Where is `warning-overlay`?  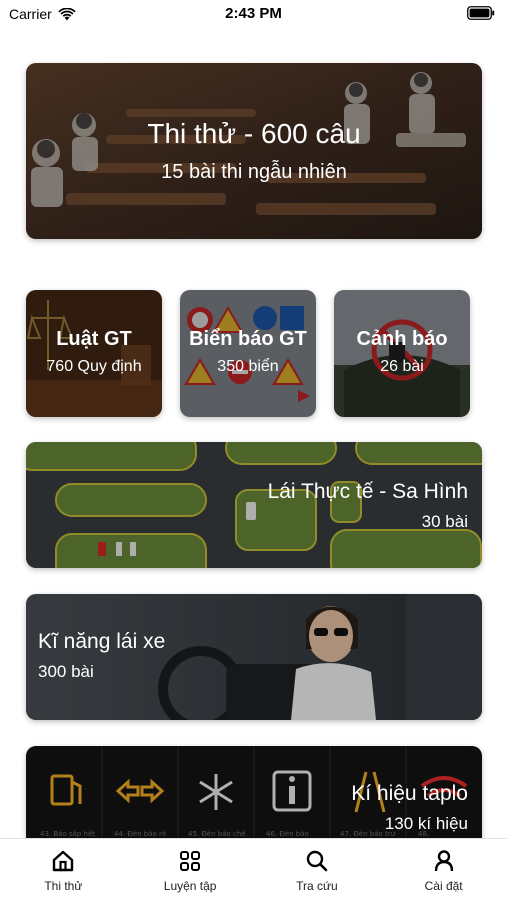
warning-overlay is located at coordinates (402, 353).